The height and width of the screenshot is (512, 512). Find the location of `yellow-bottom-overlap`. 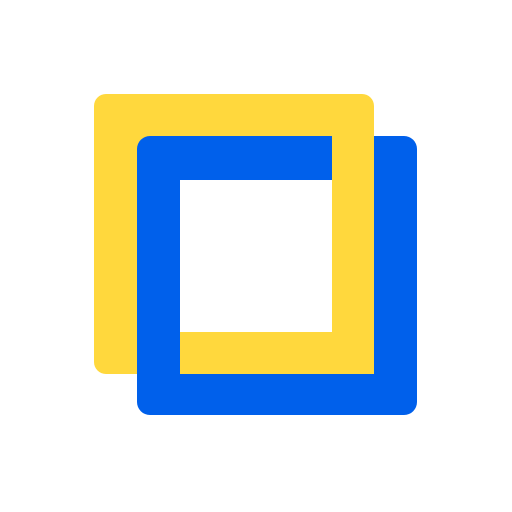

yellow-bottom-overlap is located at coordinates (277, 353).